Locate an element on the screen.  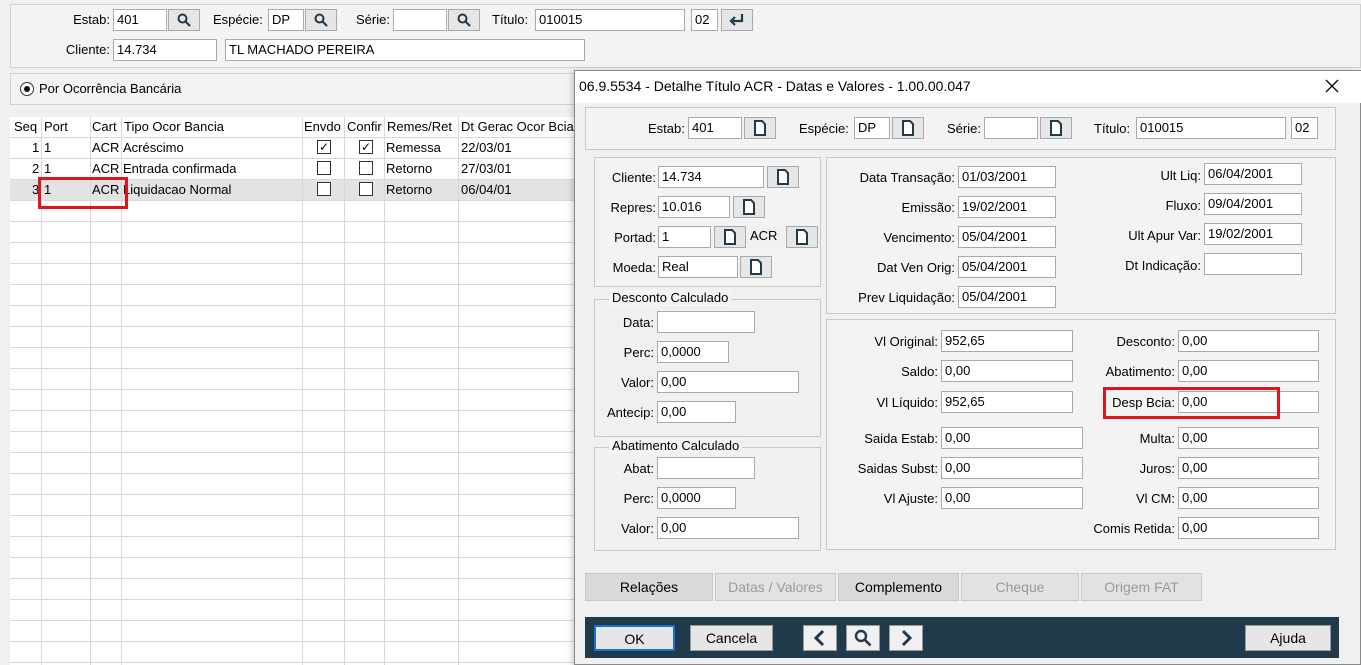
estab-field: 401 is located at coordinates (140, 20).